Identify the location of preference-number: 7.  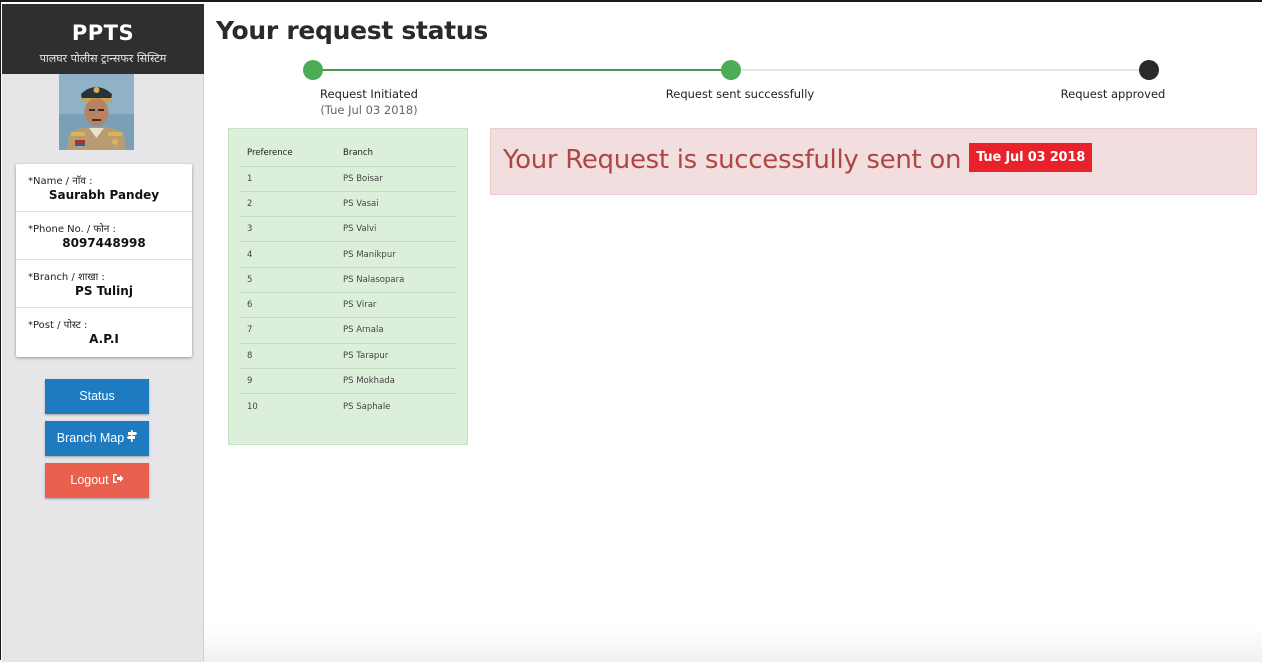
(287, 330).